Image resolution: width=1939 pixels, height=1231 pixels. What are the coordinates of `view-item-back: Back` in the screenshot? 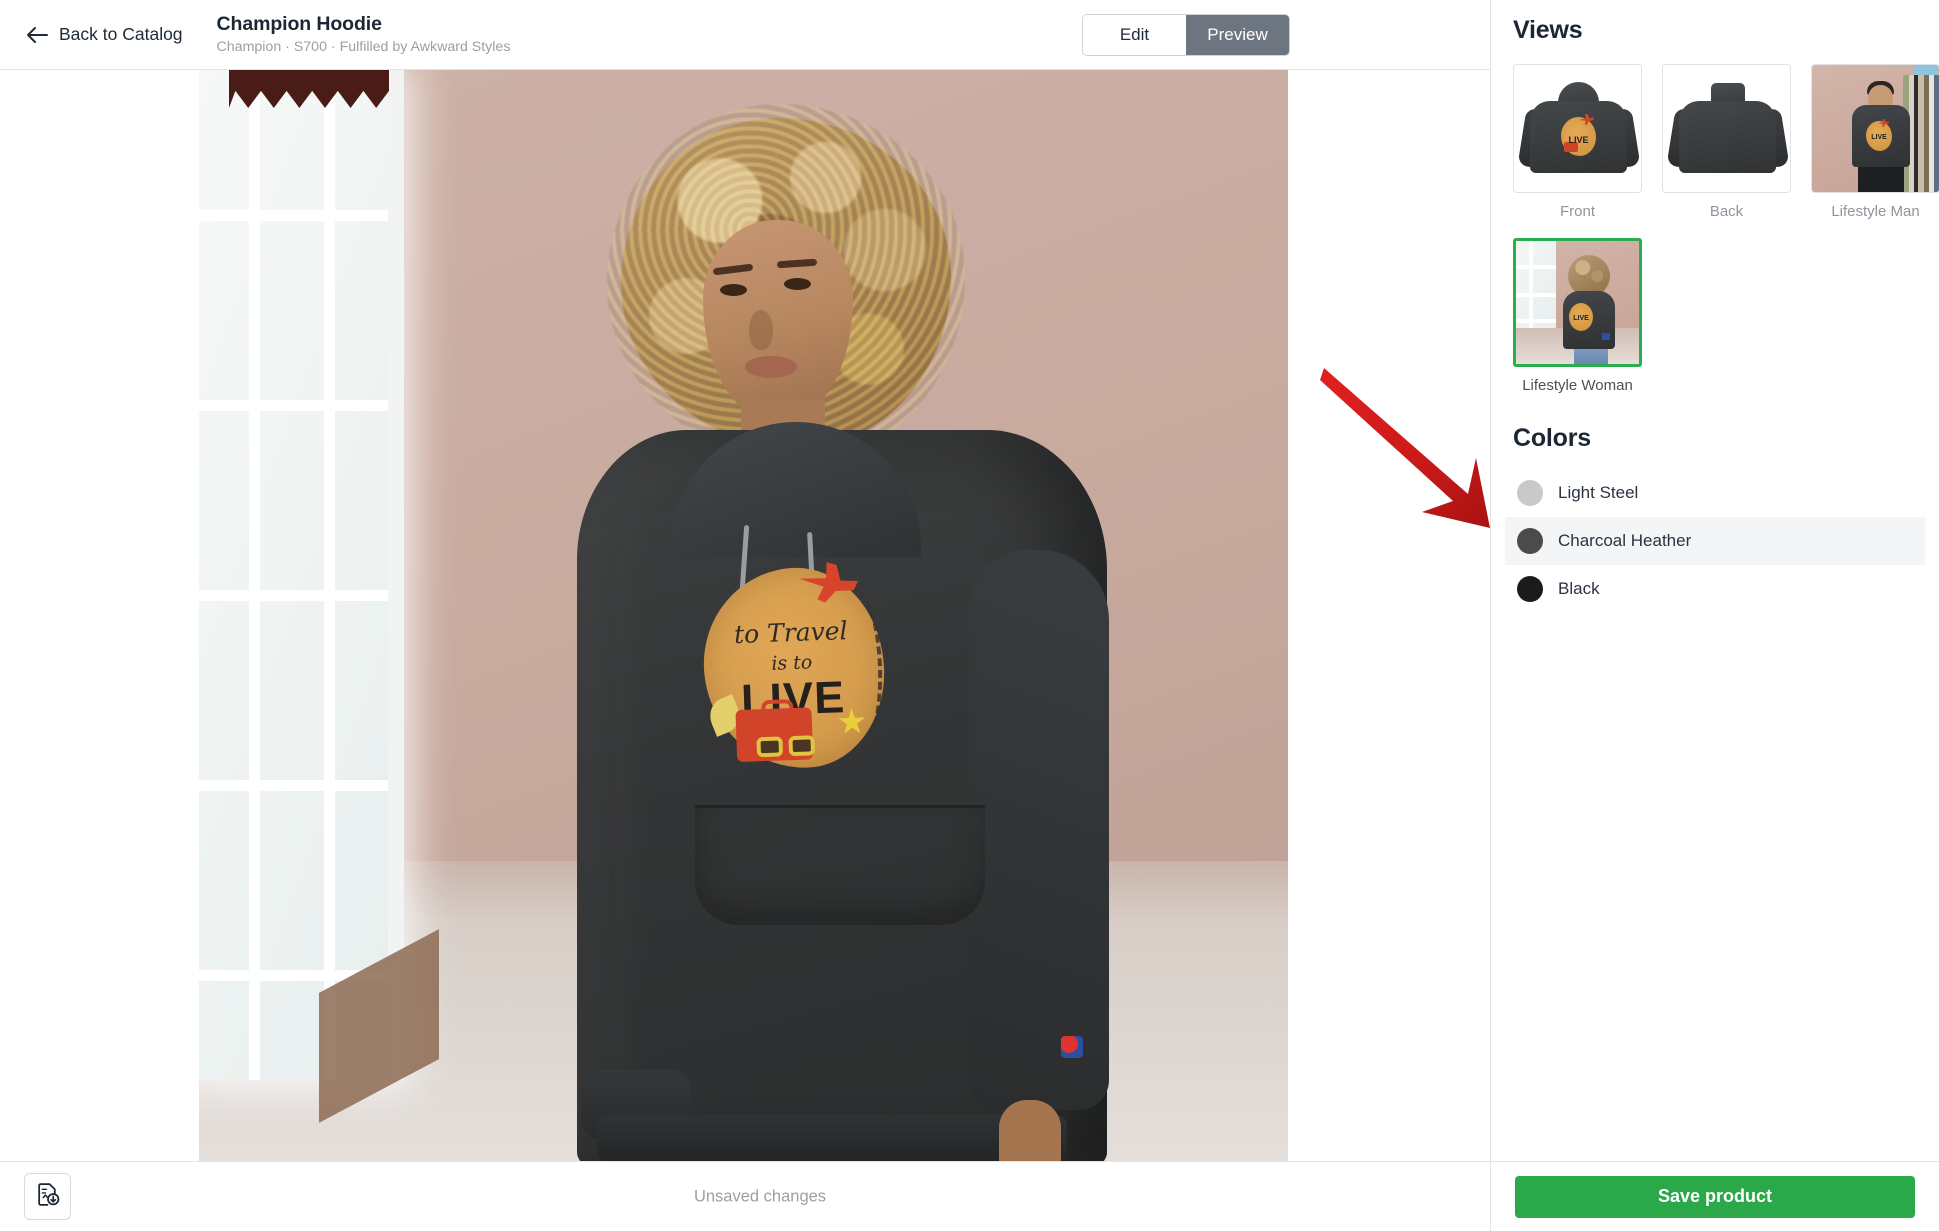 It's located at (1726, 142).